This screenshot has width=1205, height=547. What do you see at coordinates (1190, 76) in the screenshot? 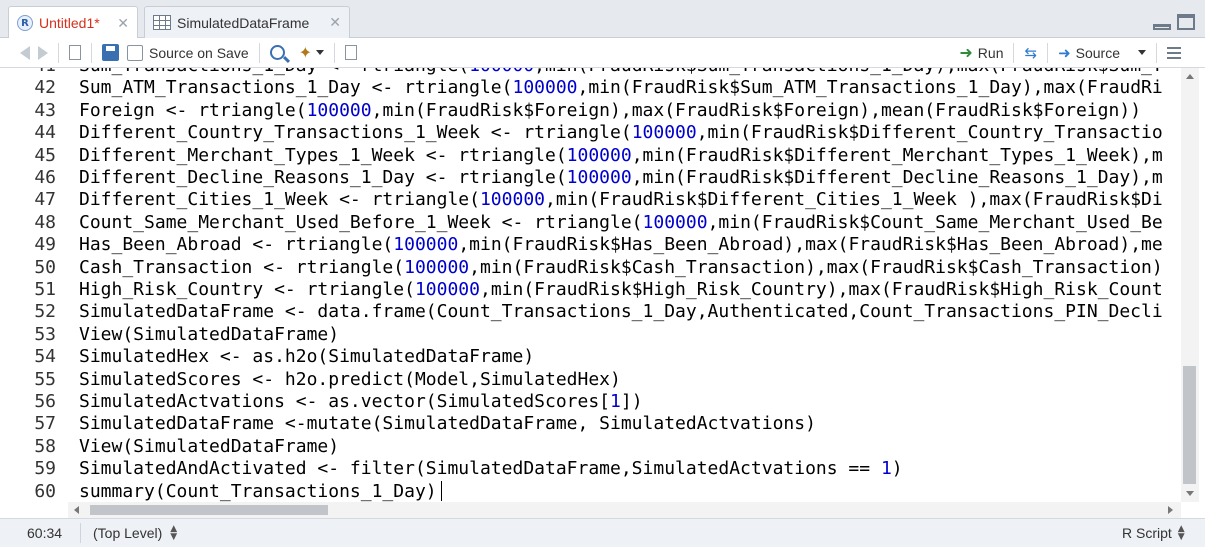
I see `scroll-up-icon` at bounding box center [1190, 76].